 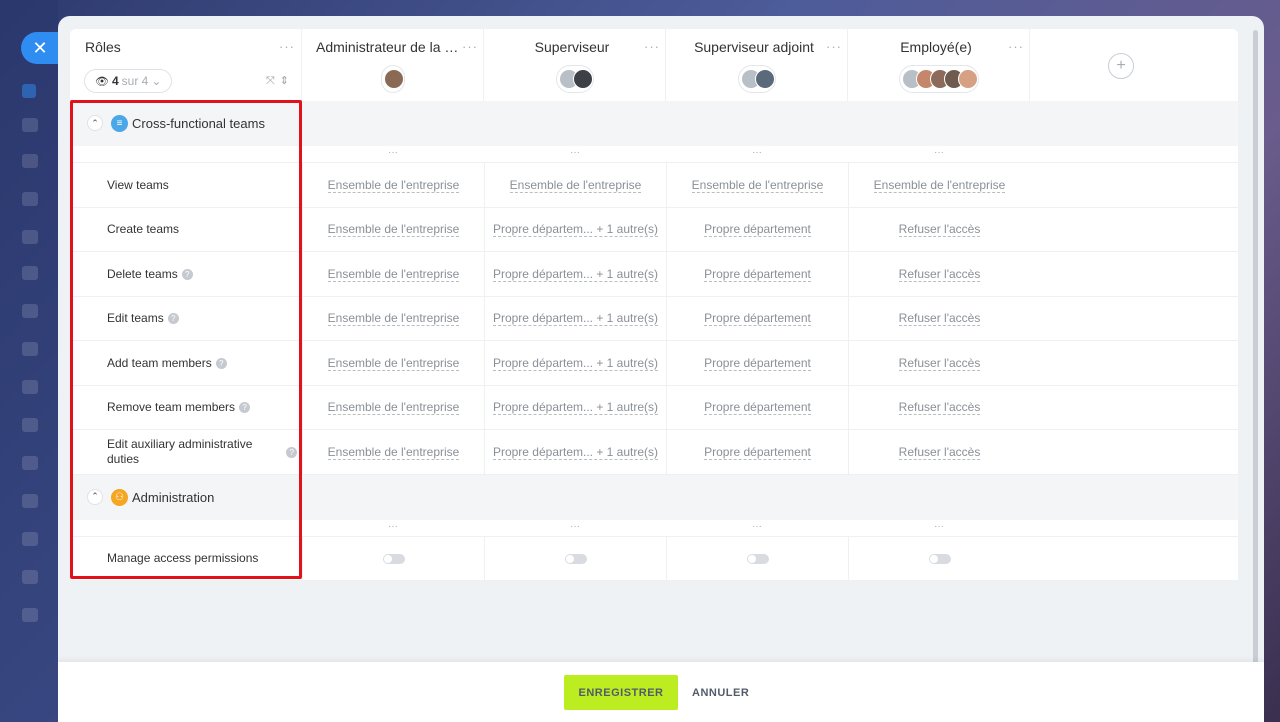 I want to click on permission-label-text: Delete teams, so click(x=142, y=273).